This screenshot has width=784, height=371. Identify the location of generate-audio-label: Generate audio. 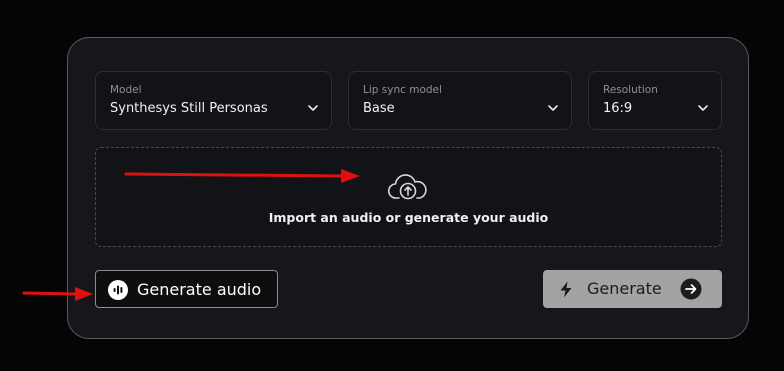
(199, 289).